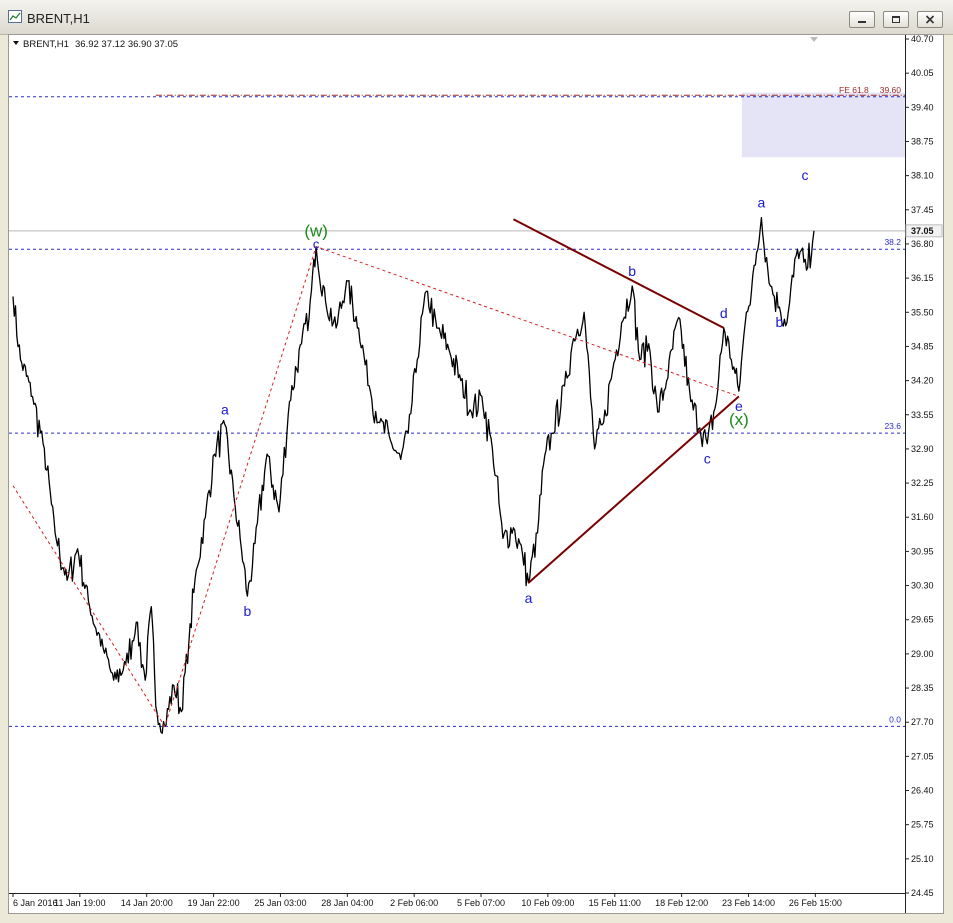  Describe the element at coordinates (922, 859) in the screenshot. I see `y-tick-label: 25.10` at that location.